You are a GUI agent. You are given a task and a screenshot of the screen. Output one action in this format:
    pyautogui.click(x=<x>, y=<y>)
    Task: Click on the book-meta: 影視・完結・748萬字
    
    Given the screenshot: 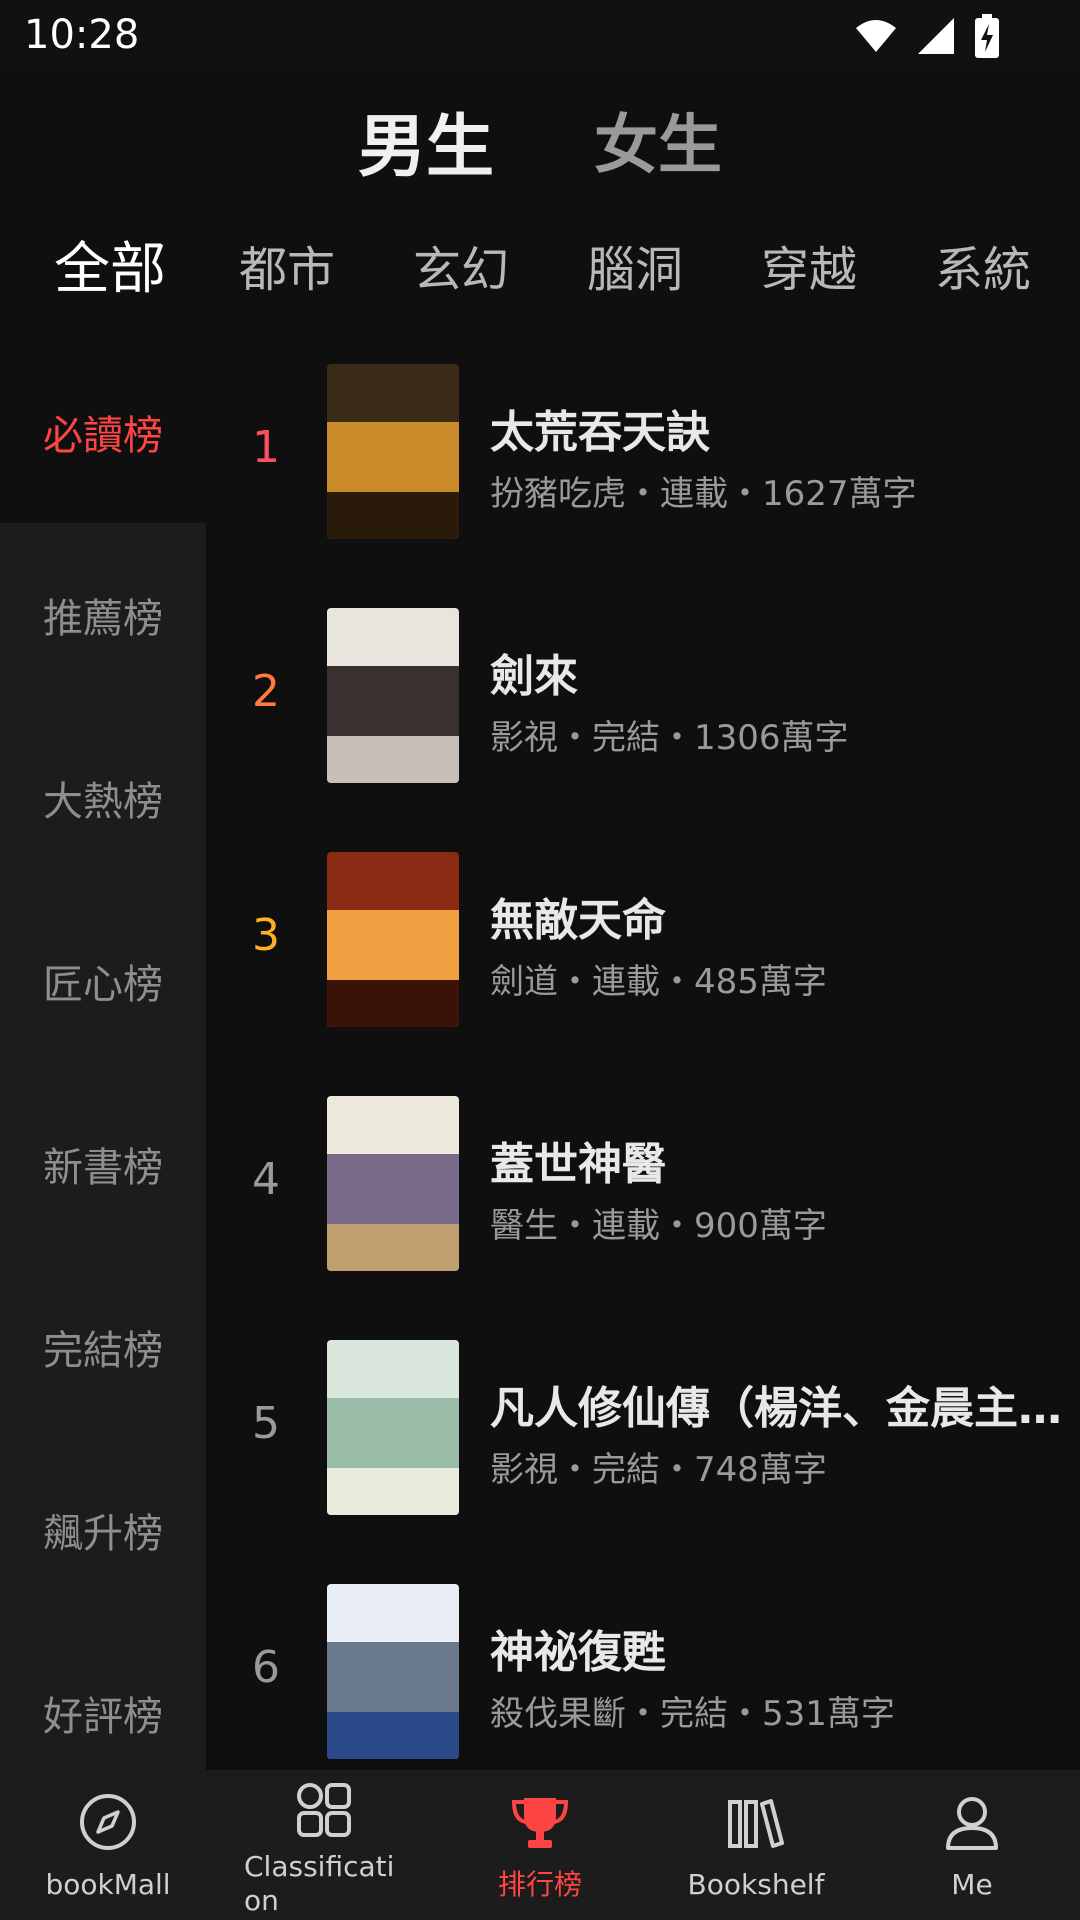 What is the action you would take?
    pyautogui.click(x=658, y=1470)
    